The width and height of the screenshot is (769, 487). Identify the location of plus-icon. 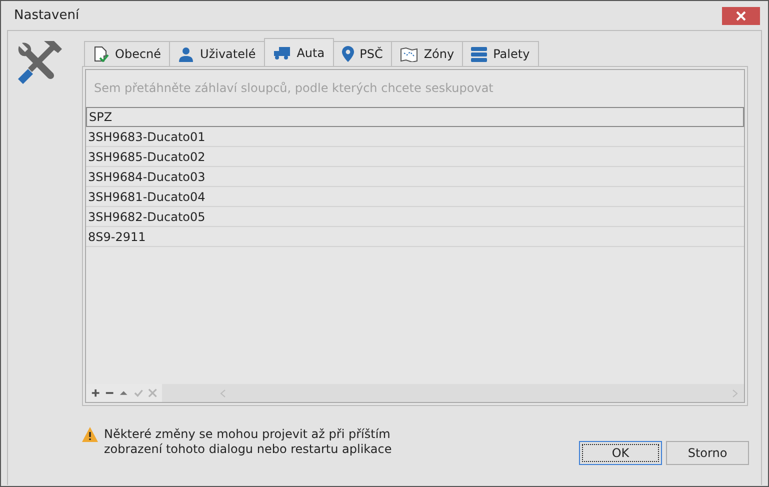
(96, 393).